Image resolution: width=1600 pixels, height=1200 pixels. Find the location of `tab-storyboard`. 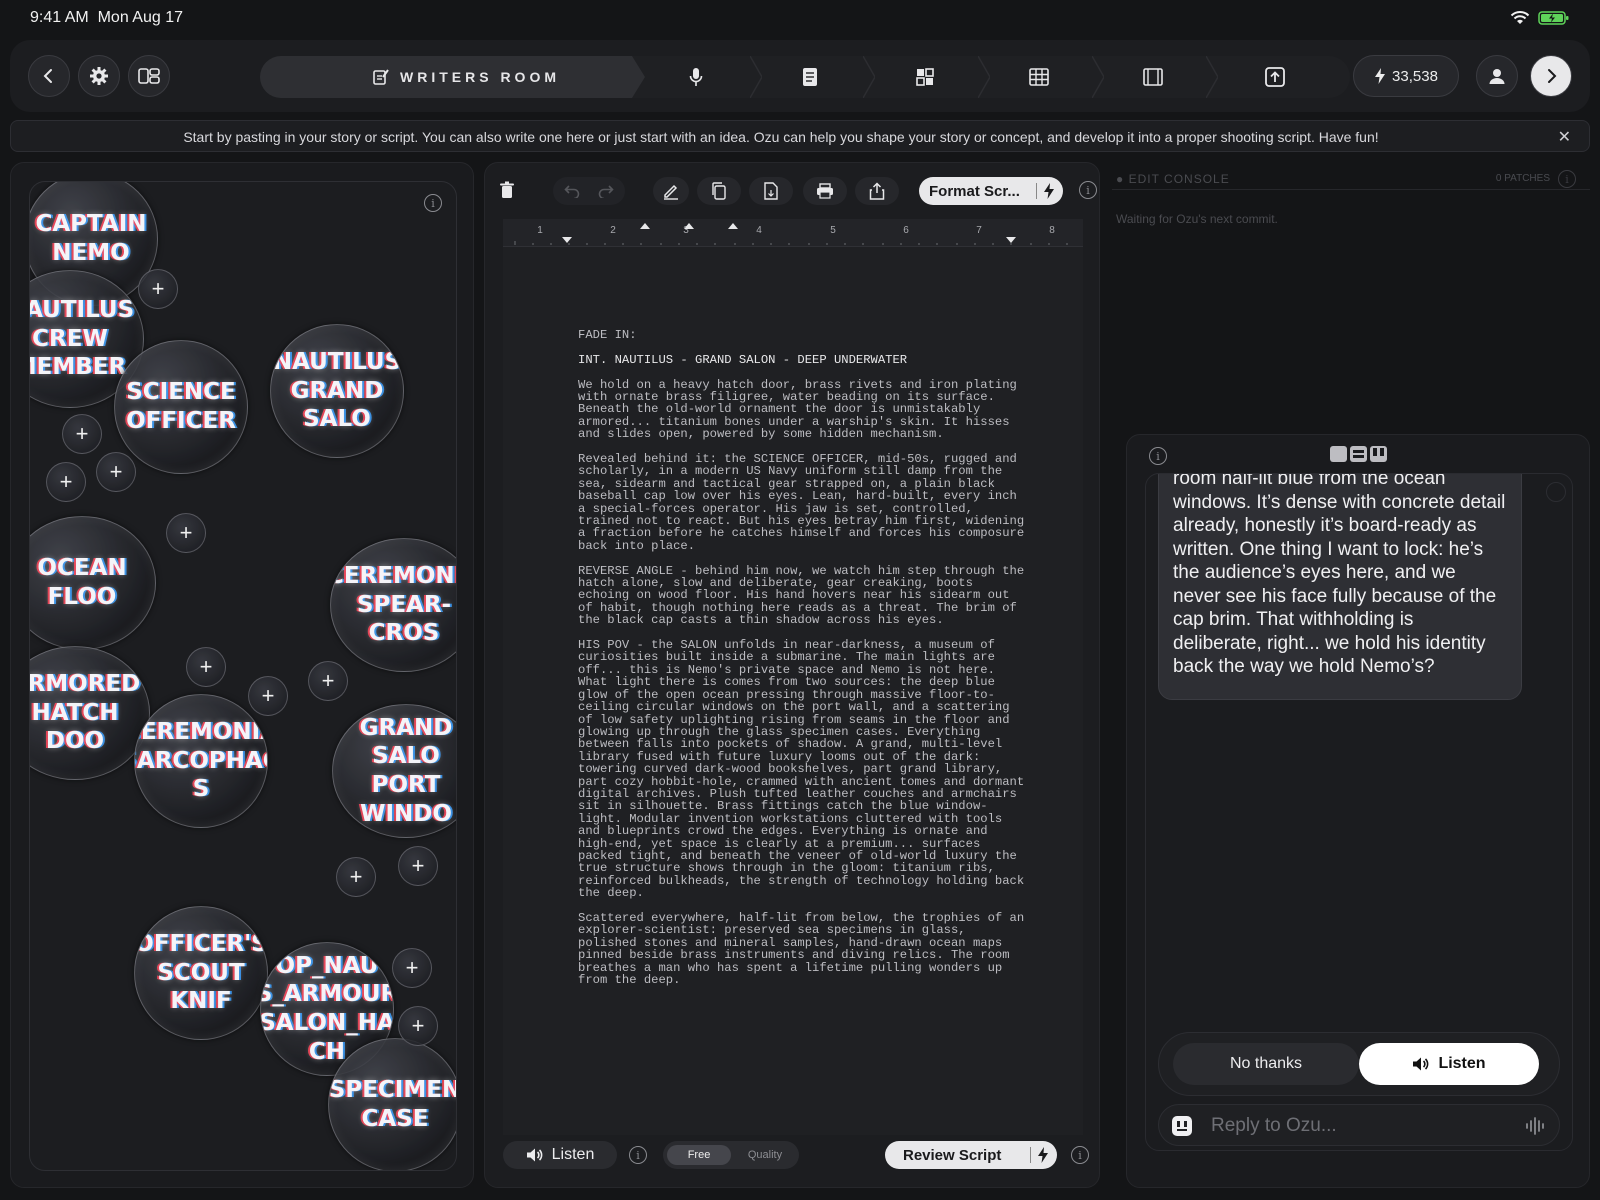

tab-storyboard is located at coordinates (1153, 77).